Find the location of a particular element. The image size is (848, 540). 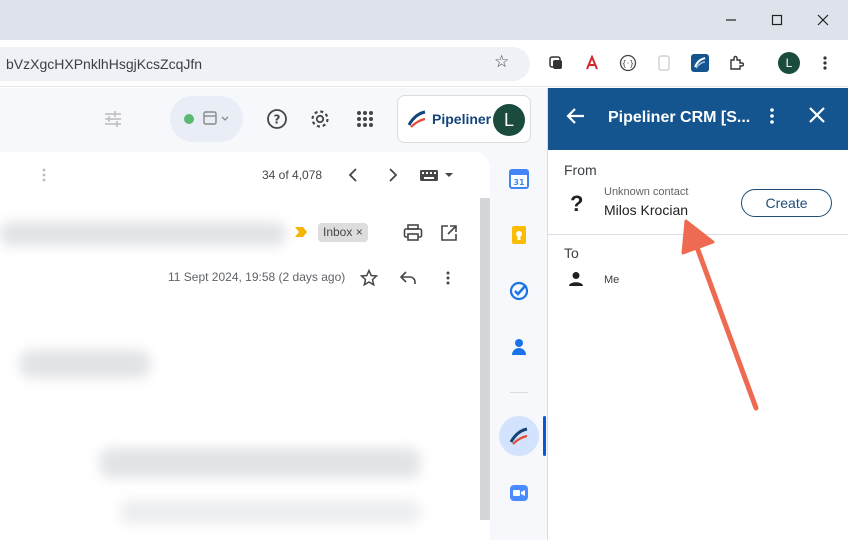

tasks-app-icon is located at coordinates (519, 291).